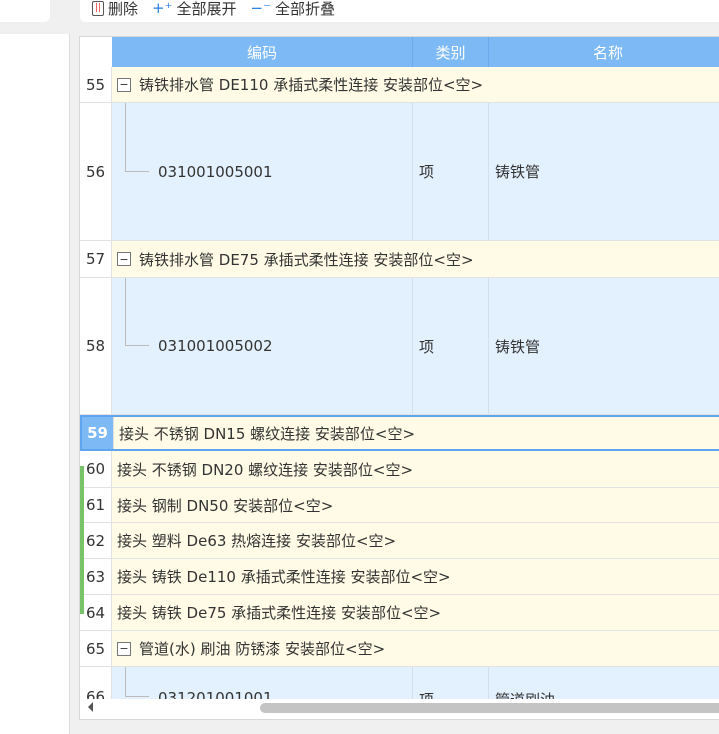 The height and width of the screenshot is (734, 719). Describe the element at coordinates (257, 541) in the screenshot. I see `group-title: 接头 塑料 De63 热熔连接 安装部位<空>` at that location.